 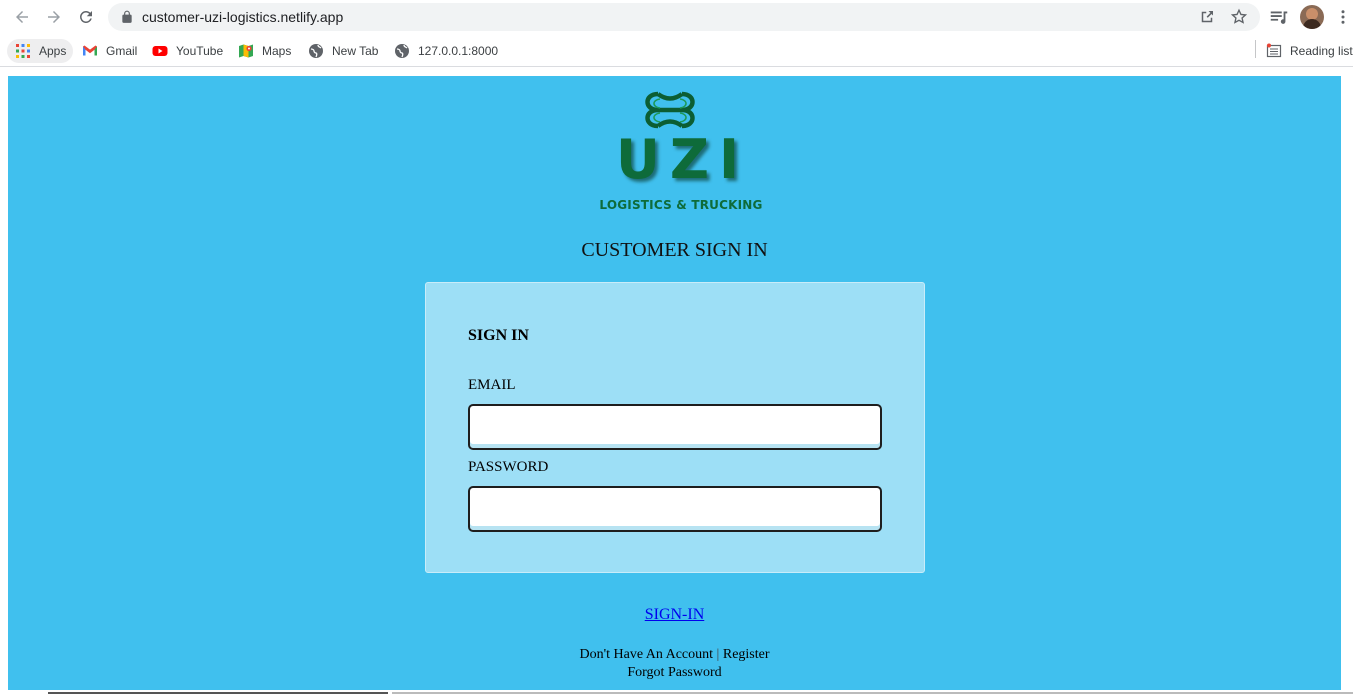 I want to click on star-icon, so click(x=1239, y=17).